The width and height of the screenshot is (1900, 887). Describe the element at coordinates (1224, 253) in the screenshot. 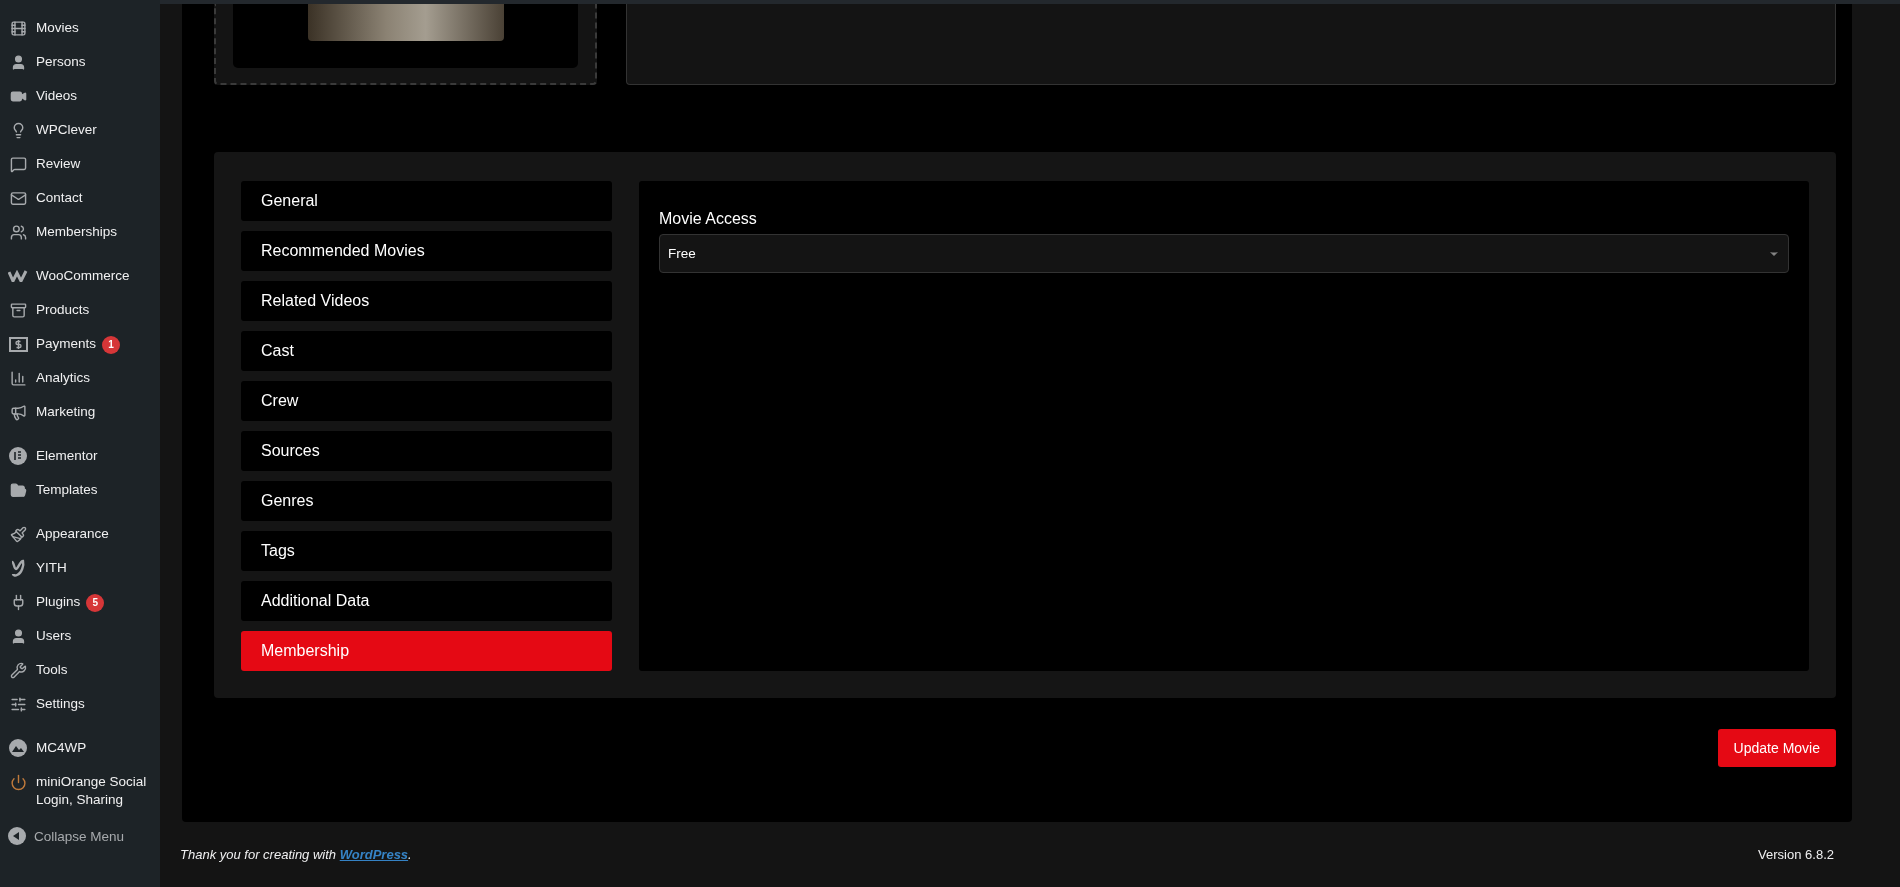

I see `movie-access-select: Free` at that location.